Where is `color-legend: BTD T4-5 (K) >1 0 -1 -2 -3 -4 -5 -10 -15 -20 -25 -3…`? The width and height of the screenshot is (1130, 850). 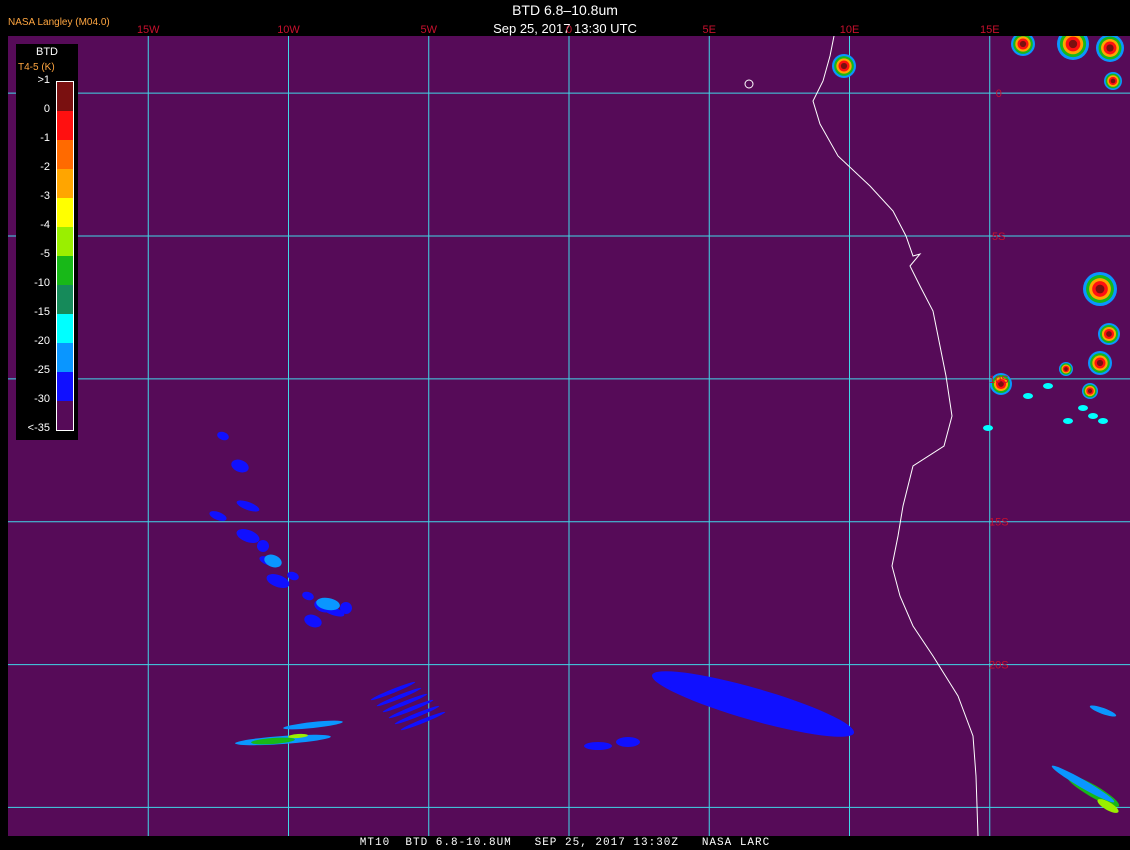 color-legend: BTD T4-5 (K) >1 0 -1 -2 -3 -4 -5 -10 -15 -20 -25 -3… is located at coordinates (47, 242).